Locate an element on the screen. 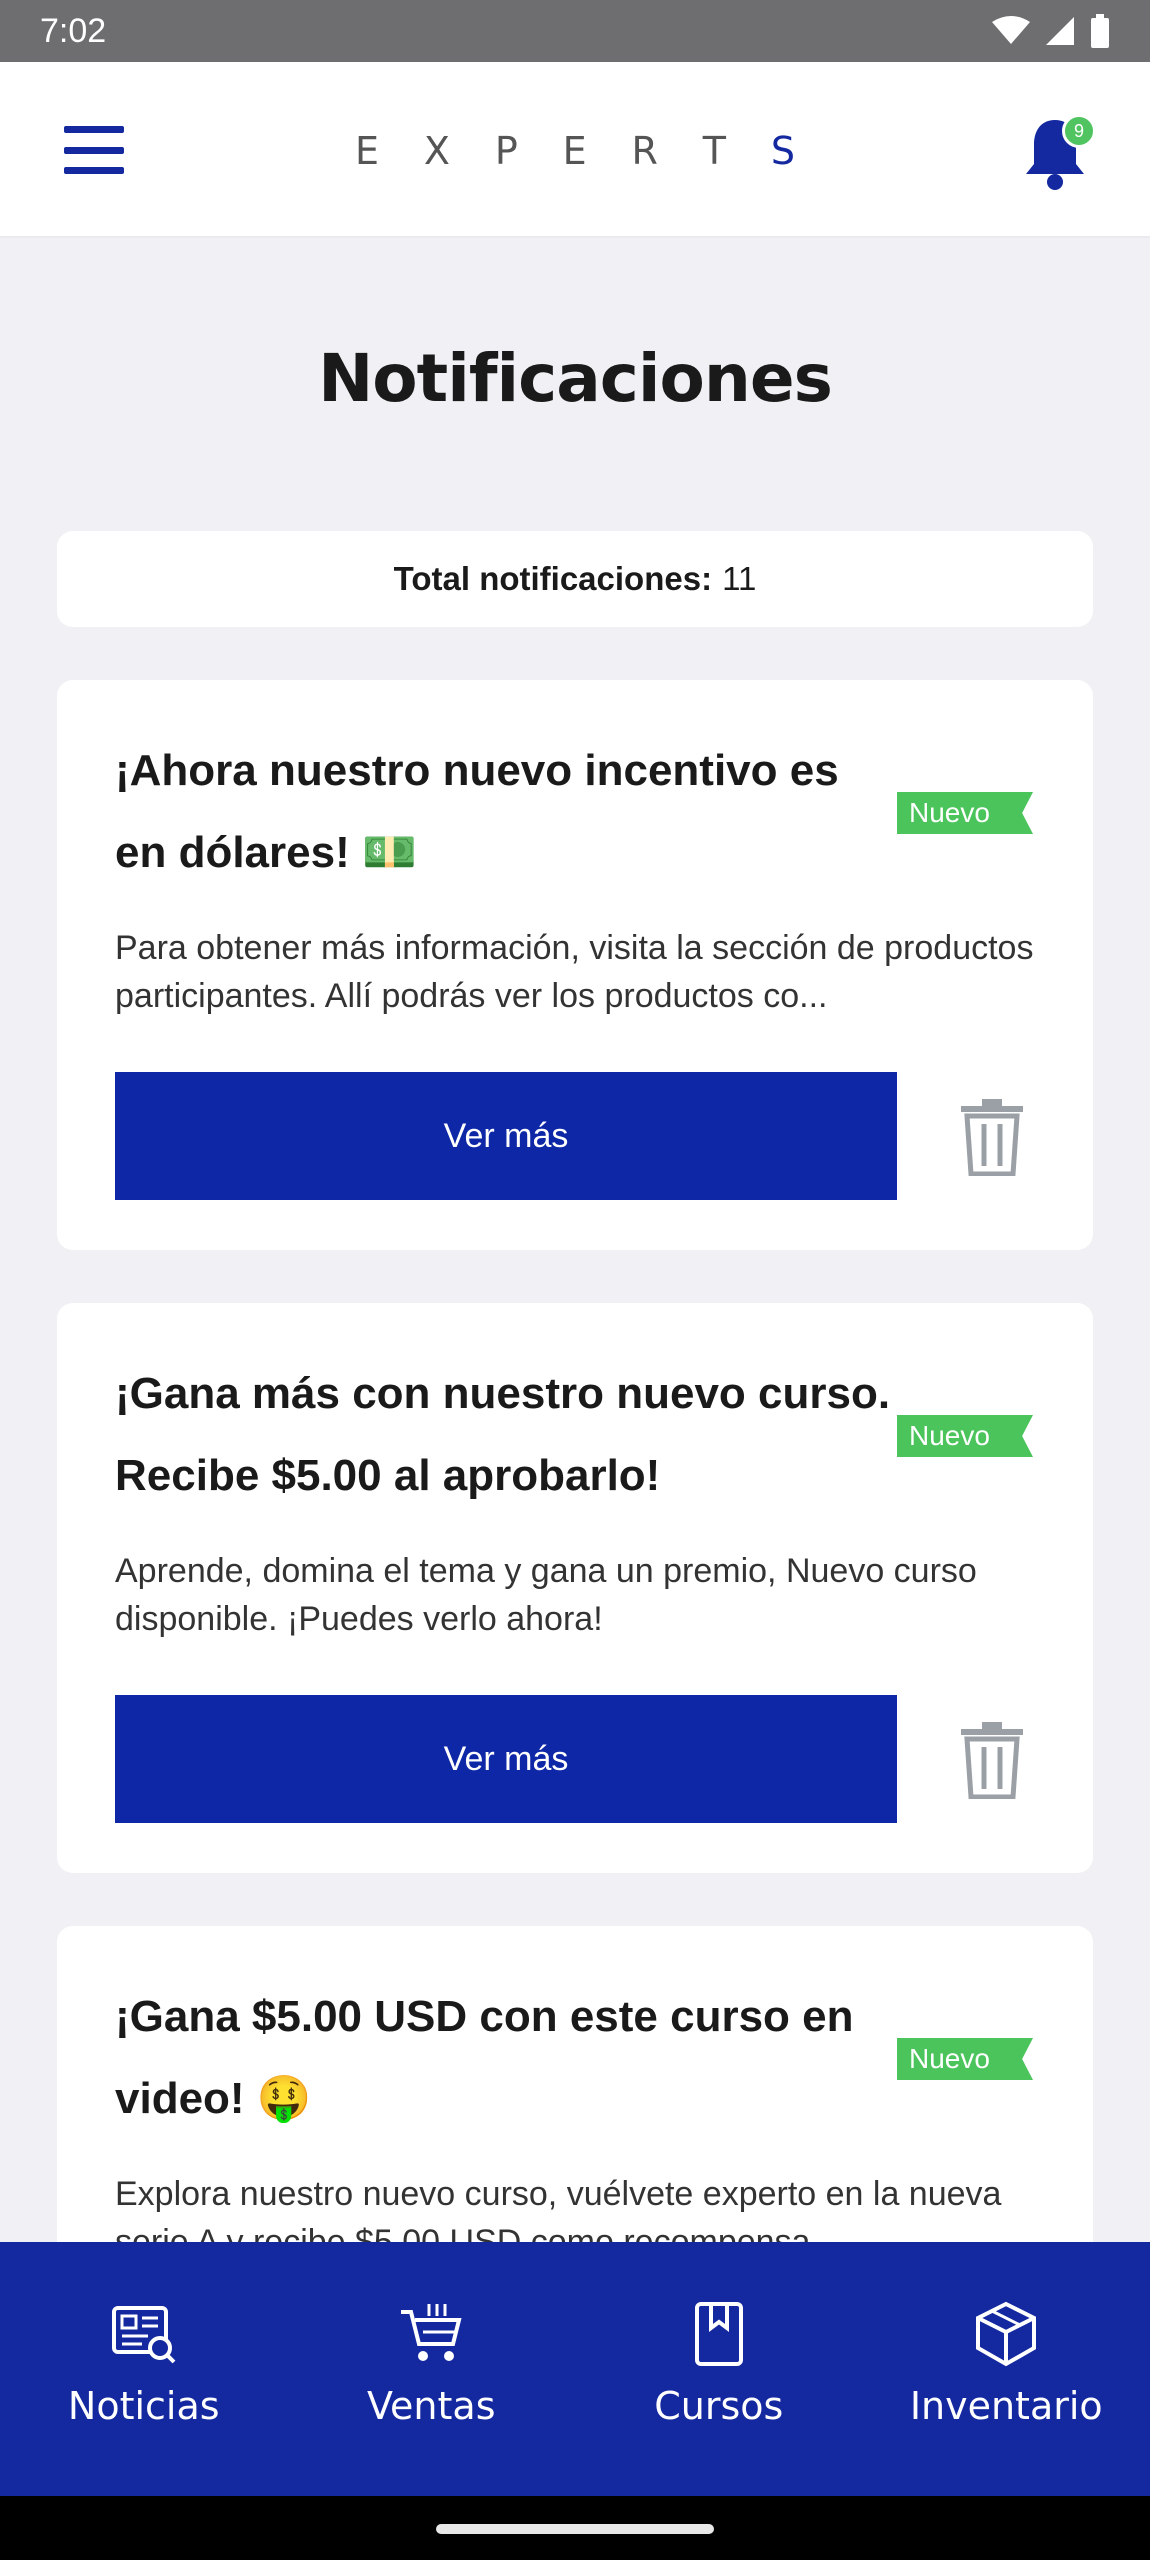 The height and width of the screenshot is (2560, 1150). news-icon is located at coordinates (143, 2335).